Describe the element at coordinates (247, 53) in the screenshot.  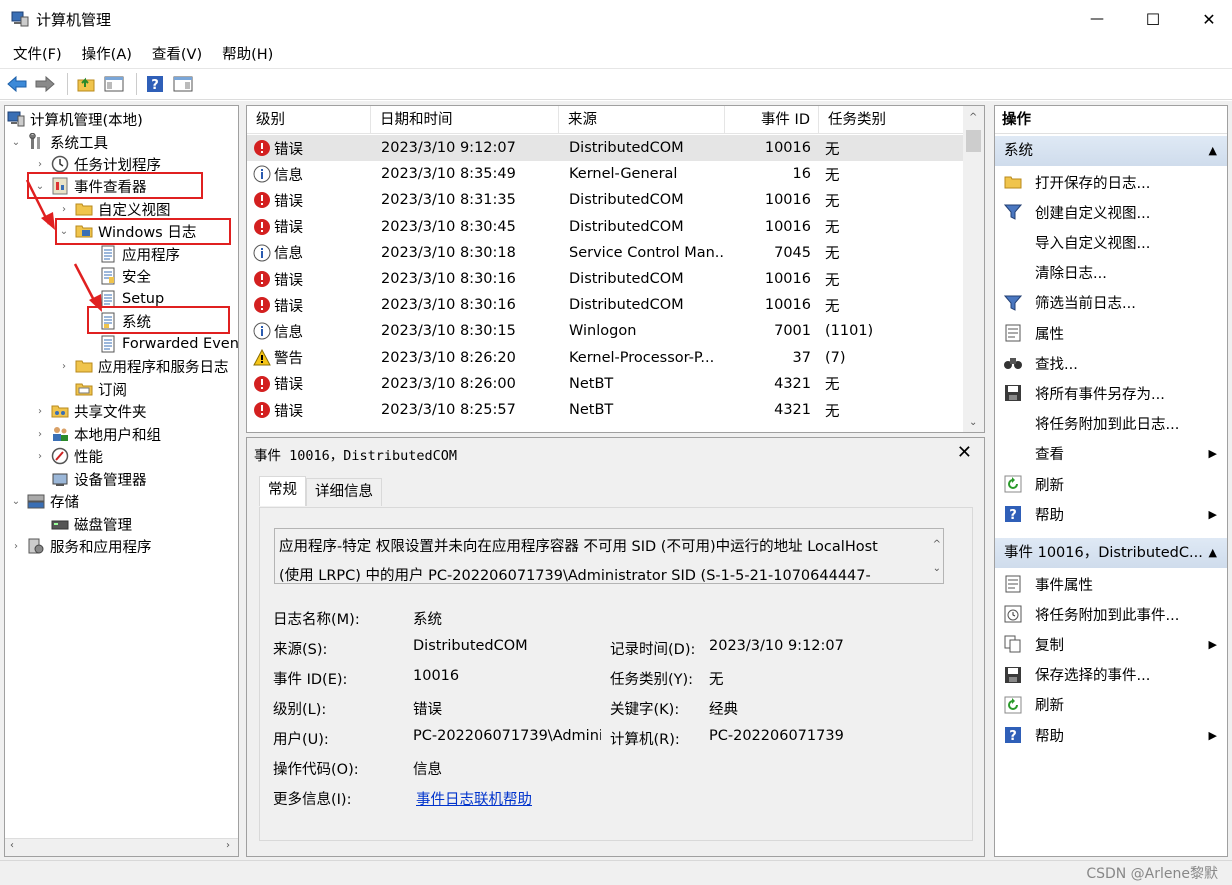
I see `menu-help: 帮助(H)` at that location.